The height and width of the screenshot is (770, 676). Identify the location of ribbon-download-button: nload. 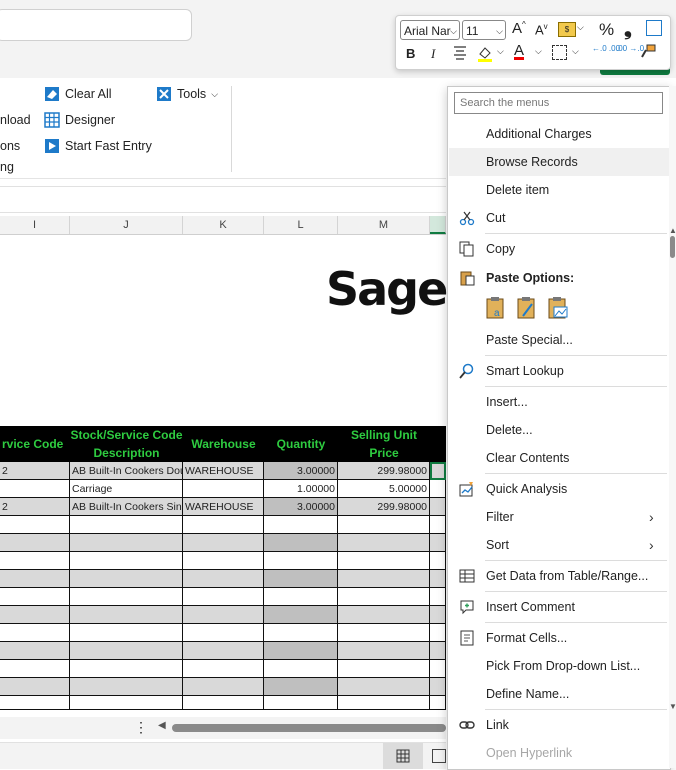
(15, 120).